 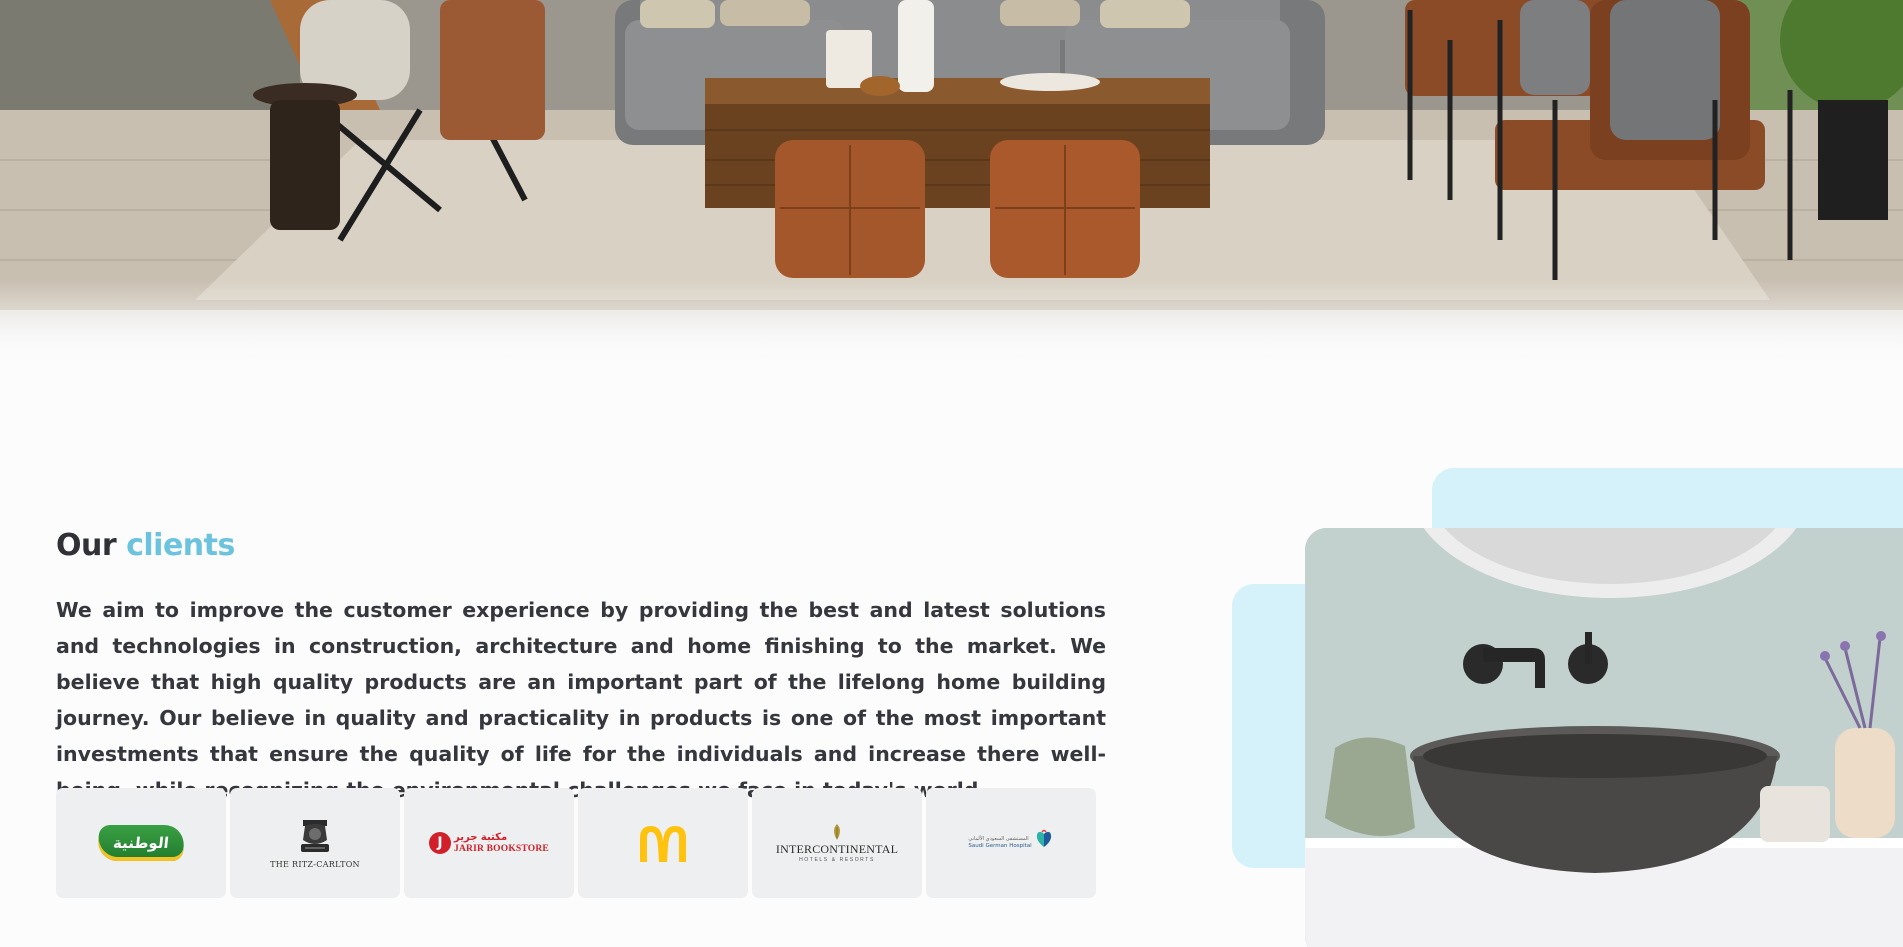 What do you see at coordinates (1000, 846) in the screenshot?
I see `sgh-english-text: Saudi German Hospital` at bounding box center [1000, 846].